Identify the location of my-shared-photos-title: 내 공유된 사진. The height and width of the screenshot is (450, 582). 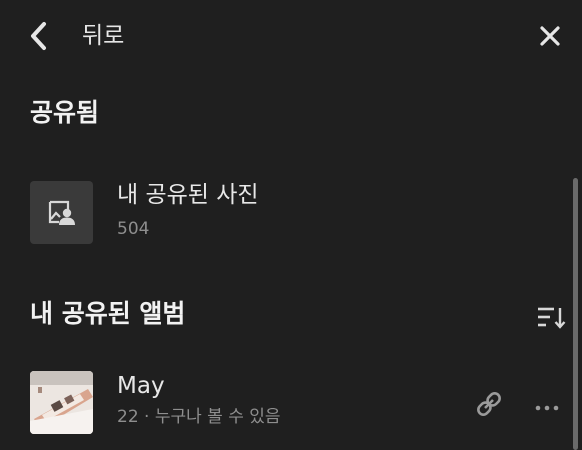
(188, 195).